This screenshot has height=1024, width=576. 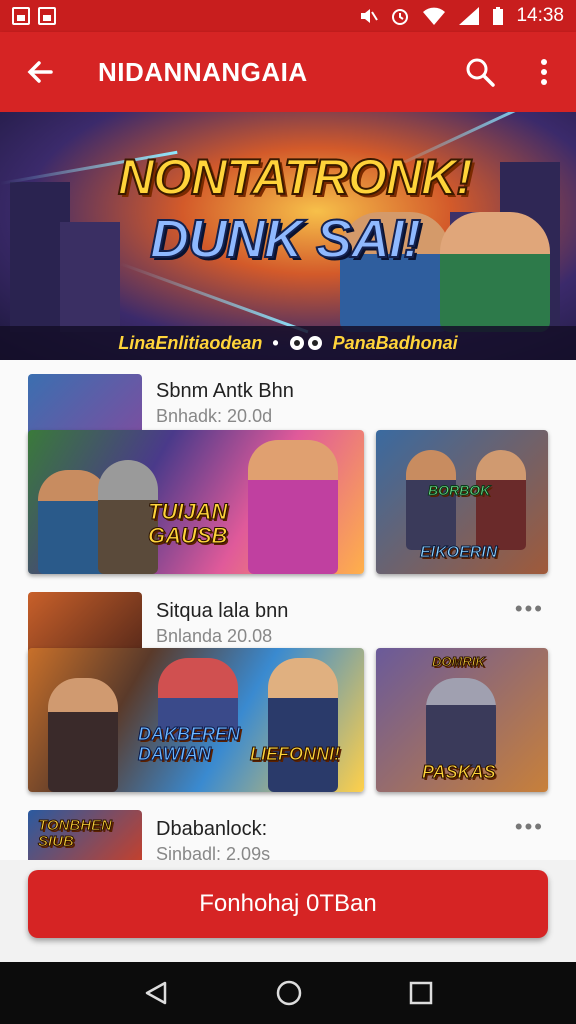 What do you see at coordinates (203, 71) in the screenshot?
I see `app-title: NIDANNANGAIA` at bounding box center [203, 71].